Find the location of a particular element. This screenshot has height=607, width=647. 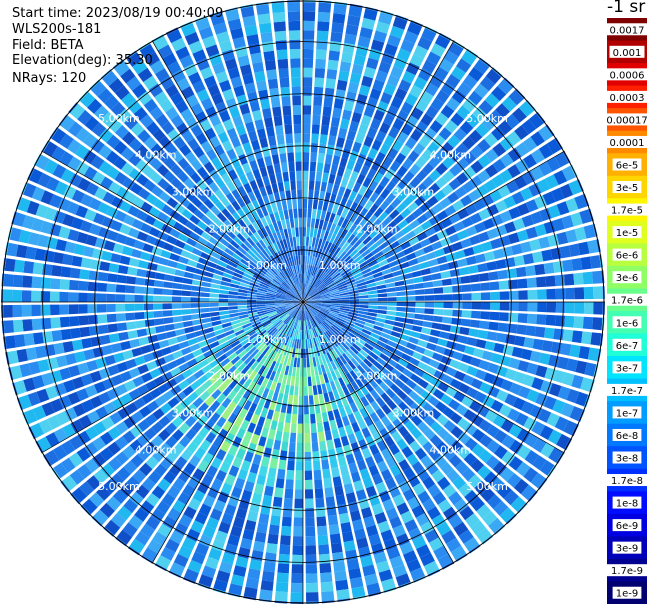

ring-label: 2.00km is located at coordinates (377, 376).